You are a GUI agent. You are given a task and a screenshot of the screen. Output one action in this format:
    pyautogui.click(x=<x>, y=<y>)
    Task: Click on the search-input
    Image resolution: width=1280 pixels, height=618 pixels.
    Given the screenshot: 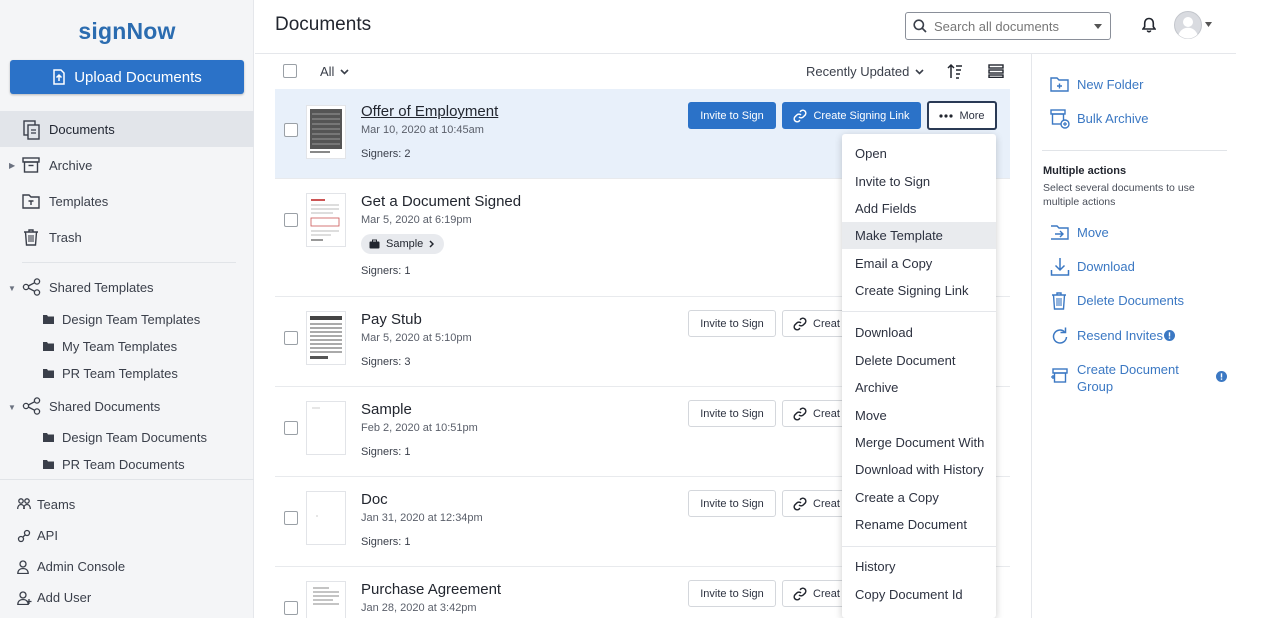 What is the action you would take?
    pyautogui.click(x=1009, y=26)
    